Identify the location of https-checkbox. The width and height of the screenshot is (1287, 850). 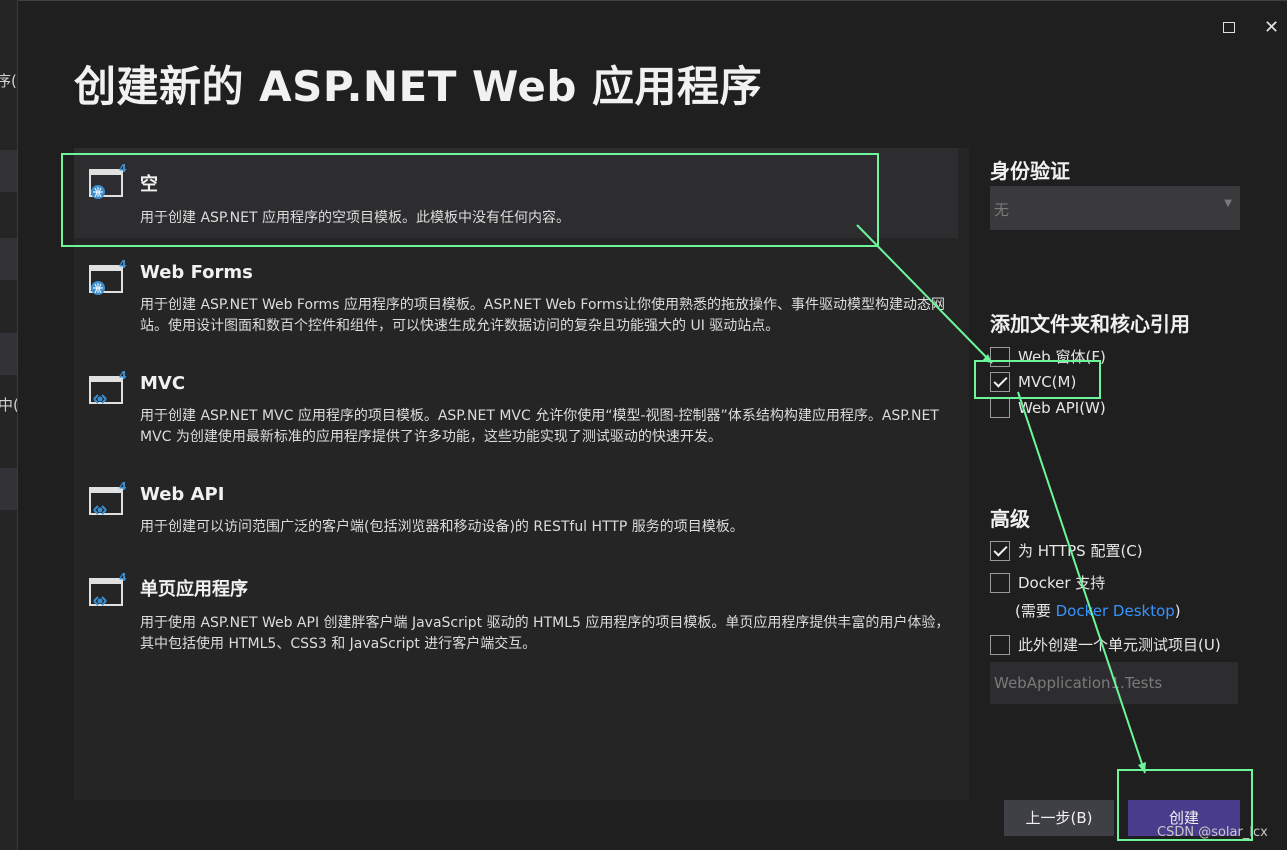
(1000, 550).